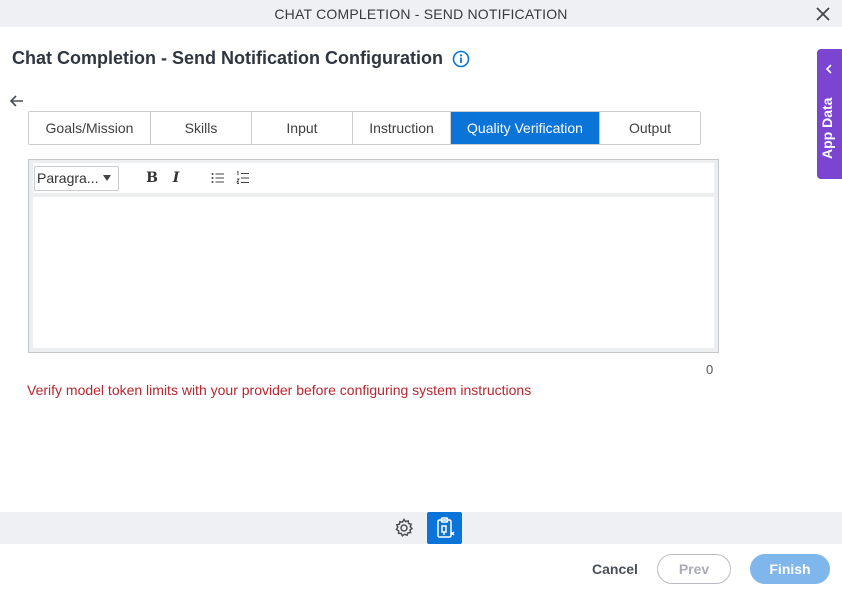  I want to click on cancel-button: Cancel, so click(615, 569).